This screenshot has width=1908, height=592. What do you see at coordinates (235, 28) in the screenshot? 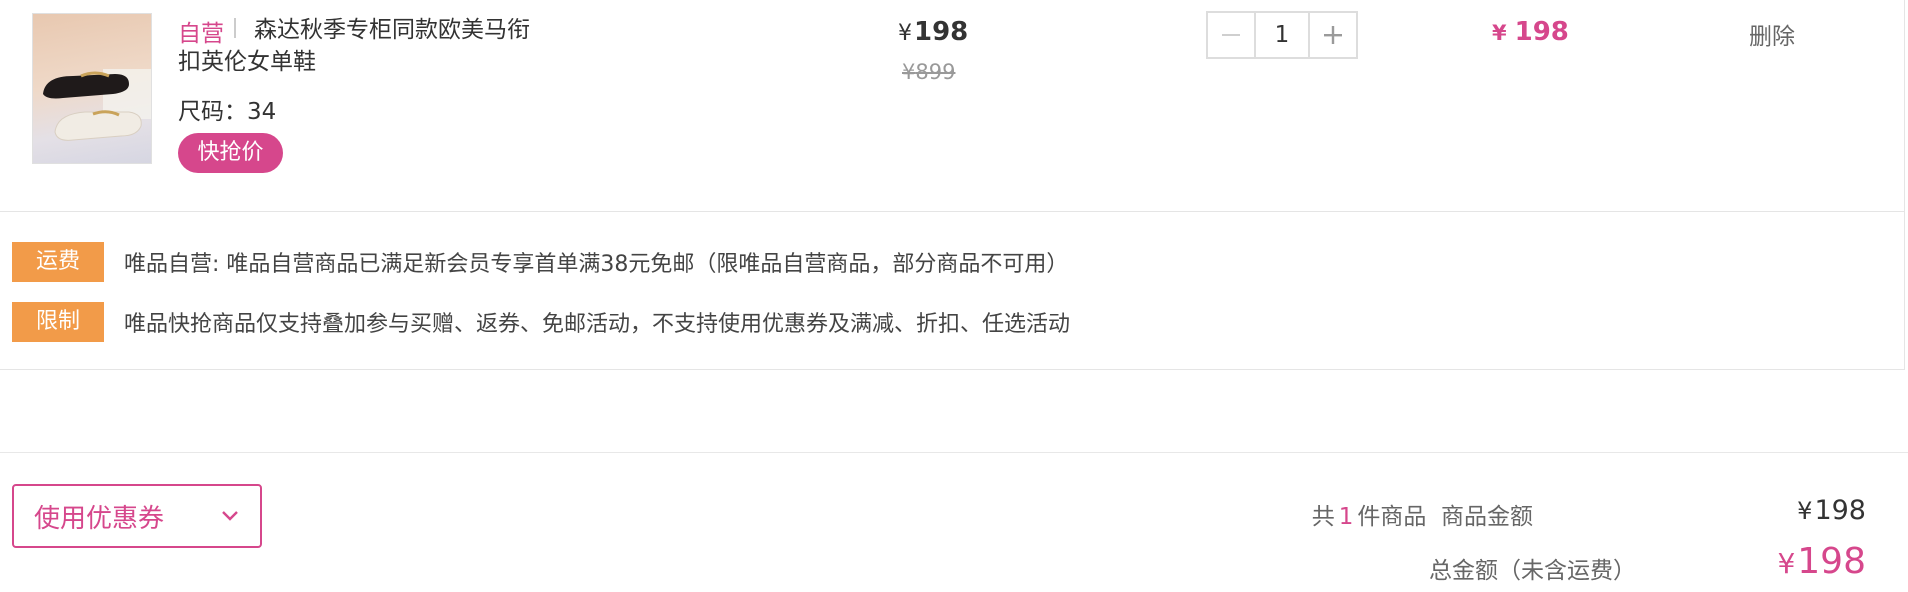
I see `title-separator` at bounding box center [235, 28].